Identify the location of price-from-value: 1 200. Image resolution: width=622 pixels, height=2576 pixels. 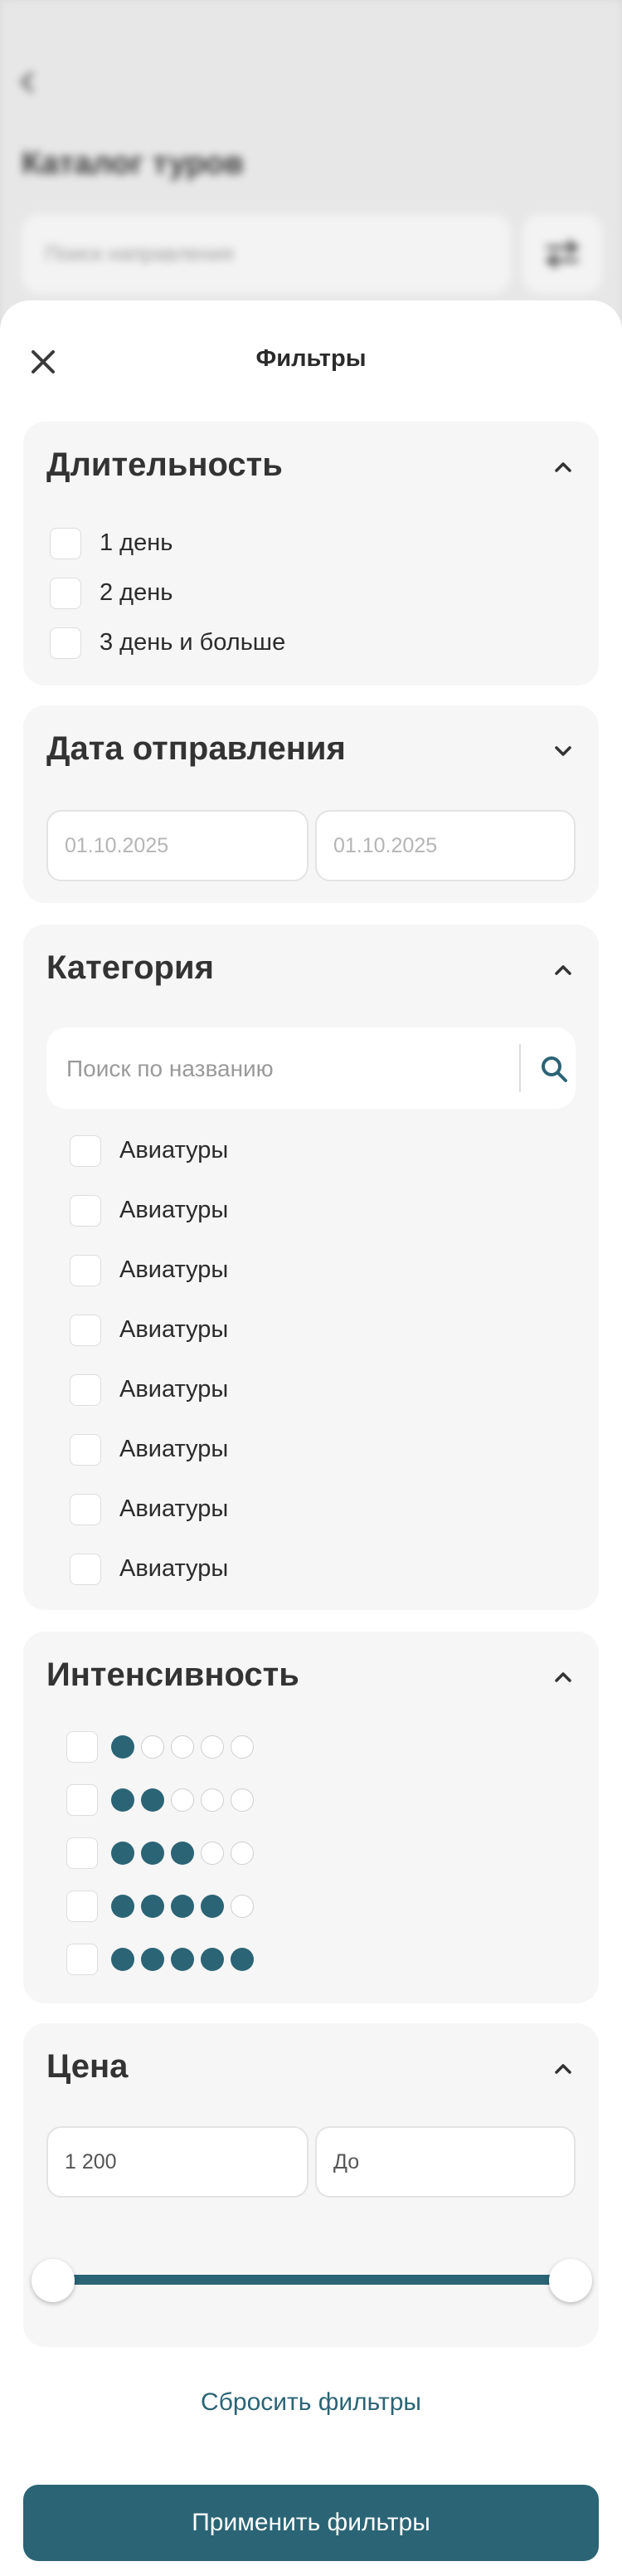
(91, 2162).